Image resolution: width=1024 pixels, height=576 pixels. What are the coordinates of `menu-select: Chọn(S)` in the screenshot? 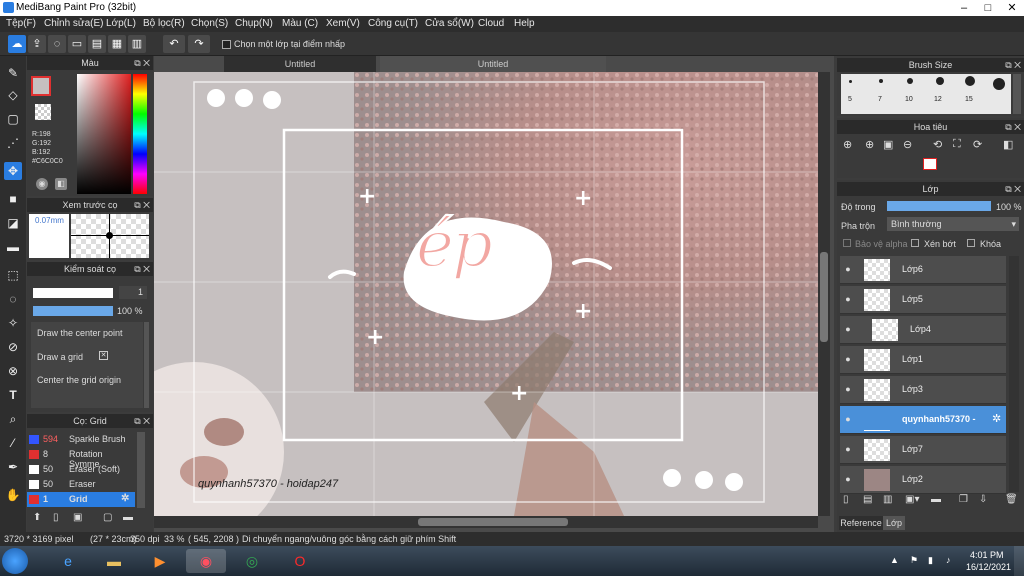 It's located at (209, 23).